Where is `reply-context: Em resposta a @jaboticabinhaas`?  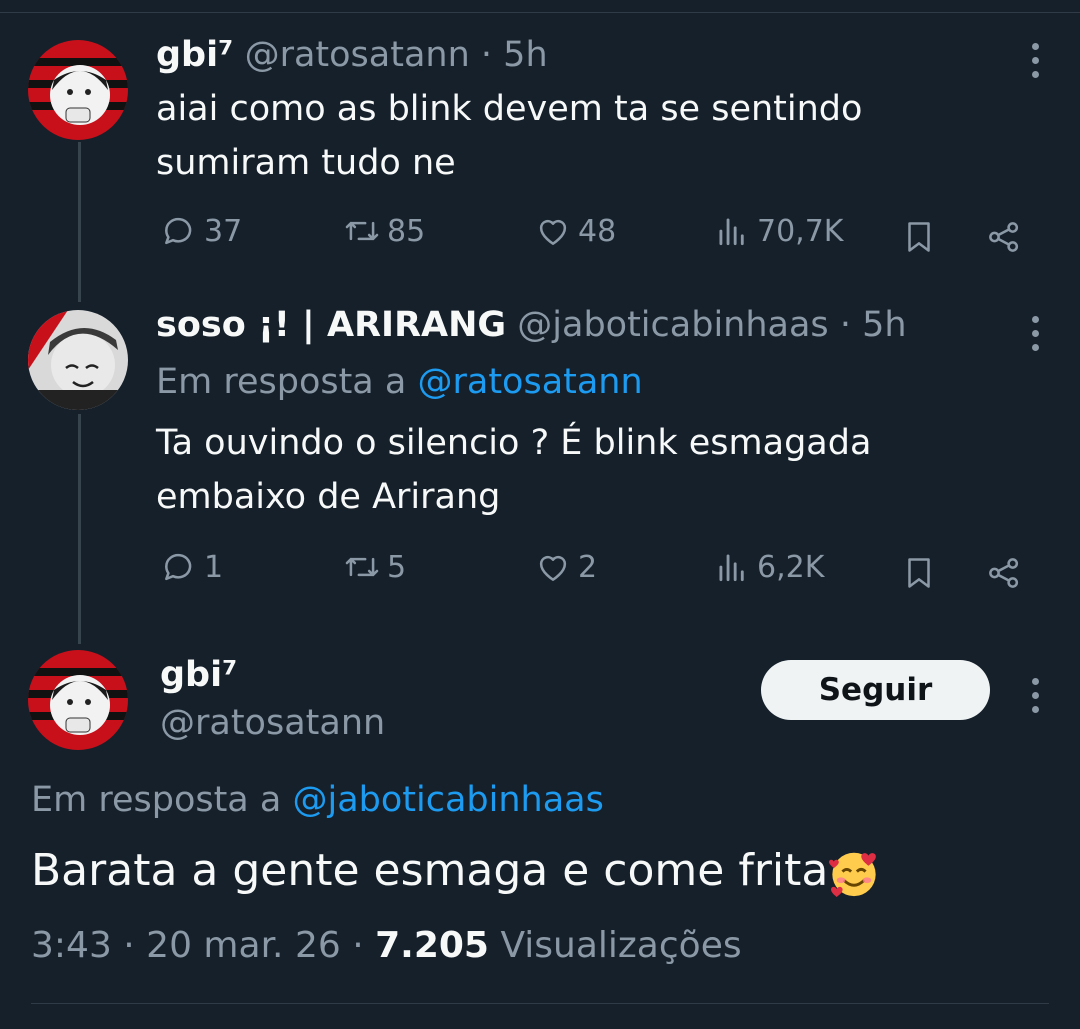
reply-context: Em resposta a @jaboticabinhaas is located at coordinates (317, 800).